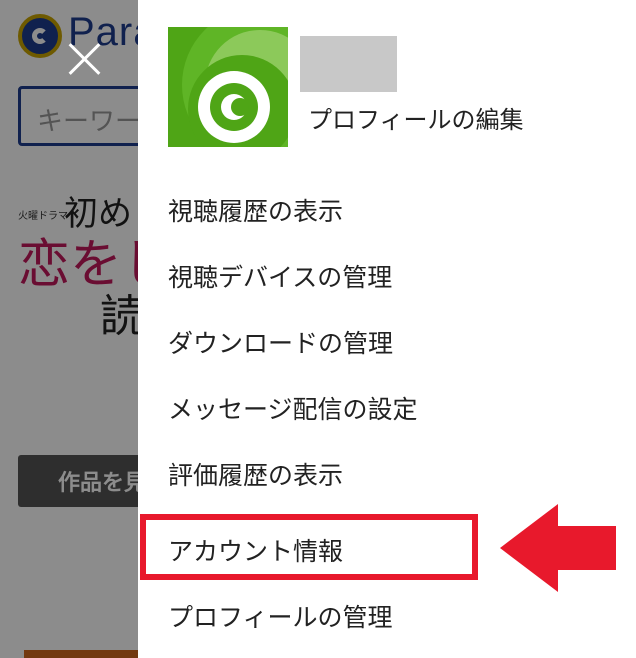  I want to click on menu-item-message-settings: メッセージ配信の設定, so click(293, 408).